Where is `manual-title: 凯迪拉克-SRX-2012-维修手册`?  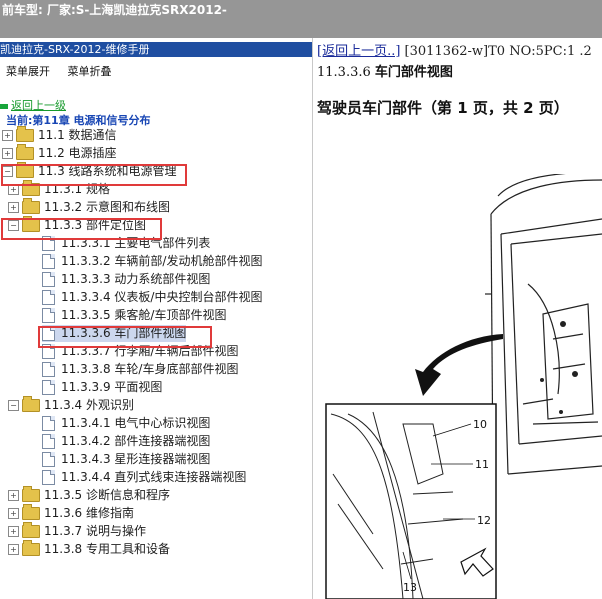
manual-title: 凯迪拉克-SRX-2012-维修手册 is located at coordinates (156, 49).